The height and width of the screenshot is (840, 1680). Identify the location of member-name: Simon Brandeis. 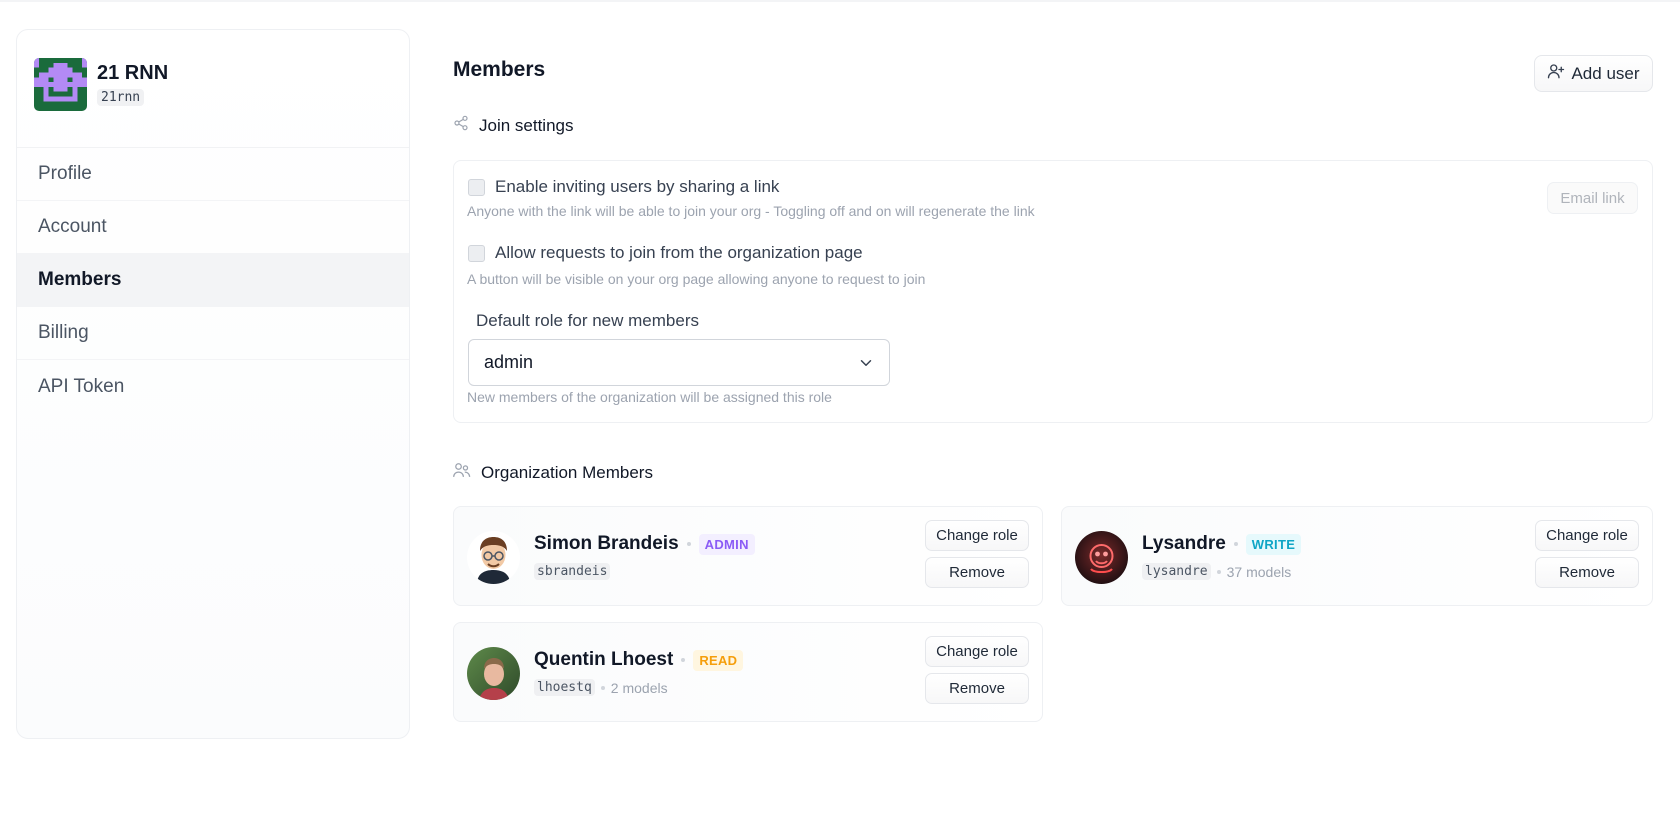
(606, 544).